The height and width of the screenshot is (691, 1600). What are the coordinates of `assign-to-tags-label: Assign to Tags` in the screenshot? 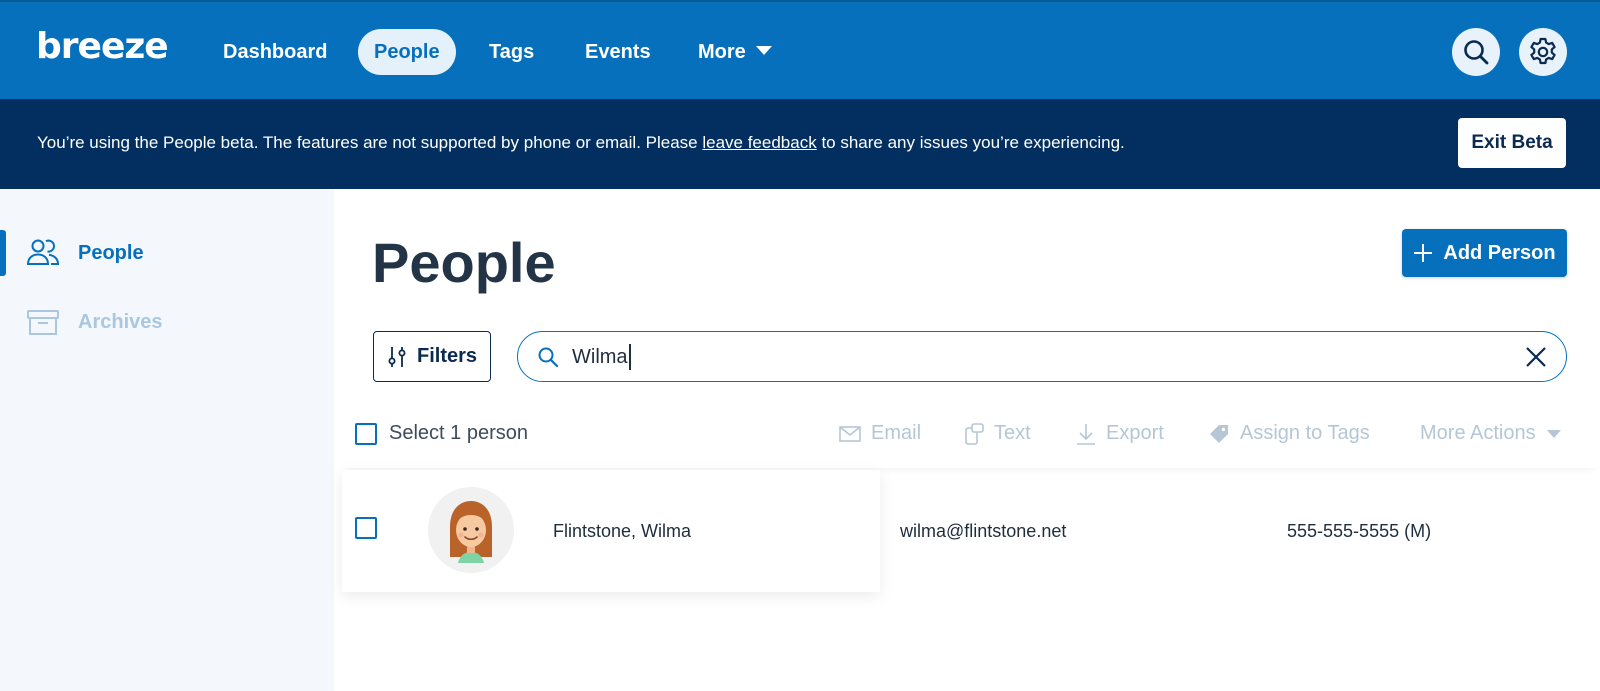 It's located at (1305, 433).